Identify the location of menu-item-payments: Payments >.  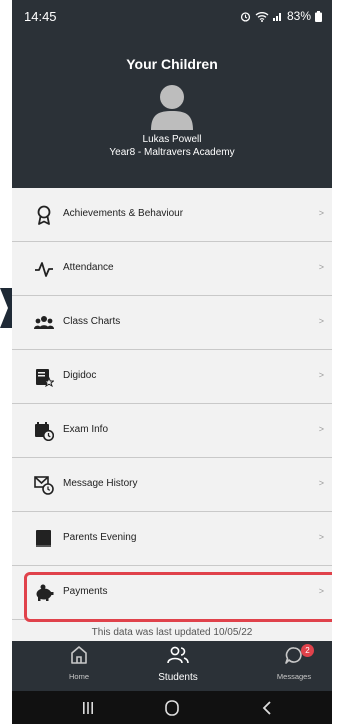
(172, 594).